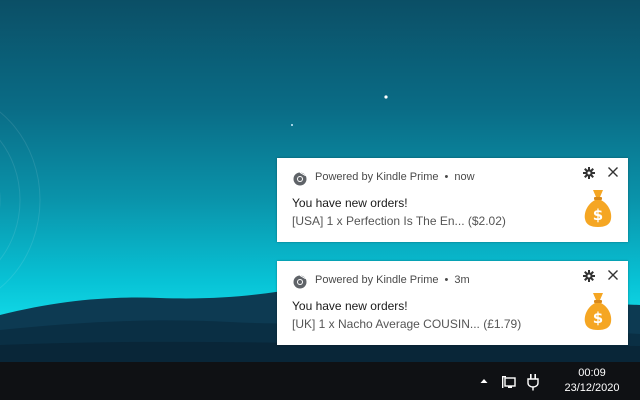 The image size is (640, 400). I want to click on notification-source: Powered by Kindle Prime • now, so click(395, 177).